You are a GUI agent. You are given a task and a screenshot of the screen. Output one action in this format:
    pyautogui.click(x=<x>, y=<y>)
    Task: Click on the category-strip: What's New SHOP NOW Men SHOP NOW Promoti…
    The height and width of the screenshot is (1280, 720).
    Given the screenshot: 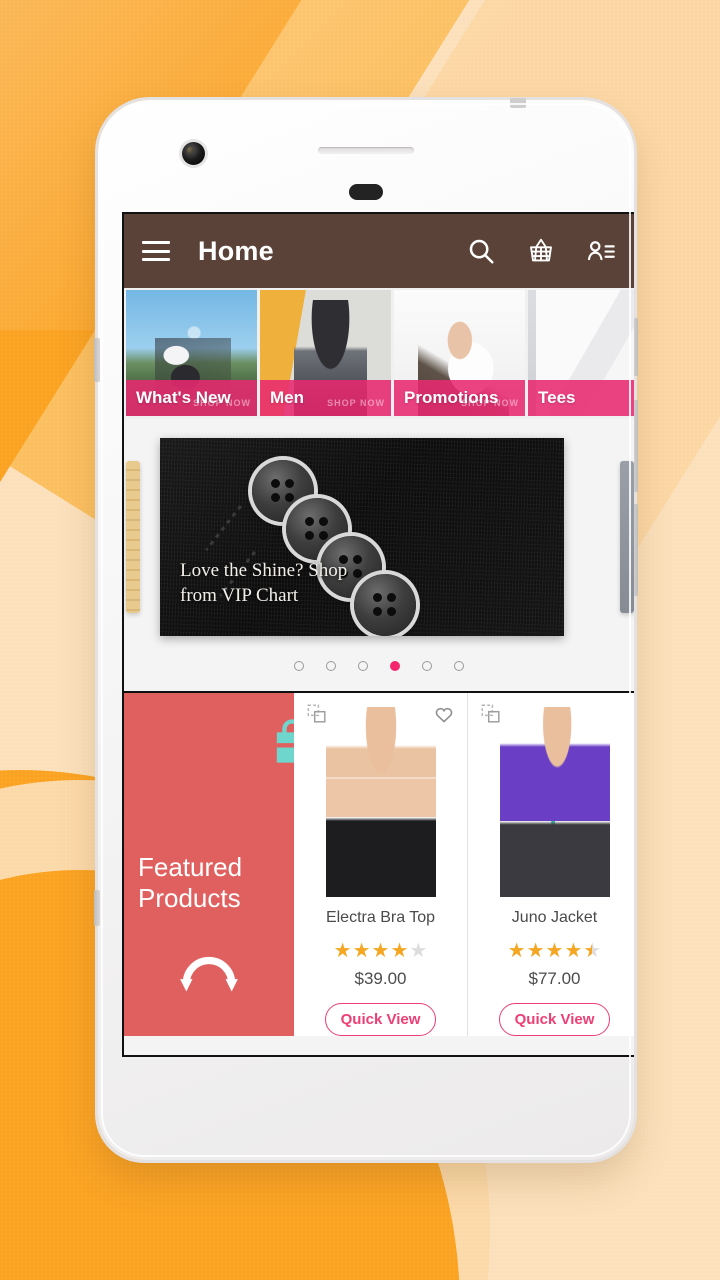 What is the action you would take?
    pyautogui.click(x=379, y=353)
    